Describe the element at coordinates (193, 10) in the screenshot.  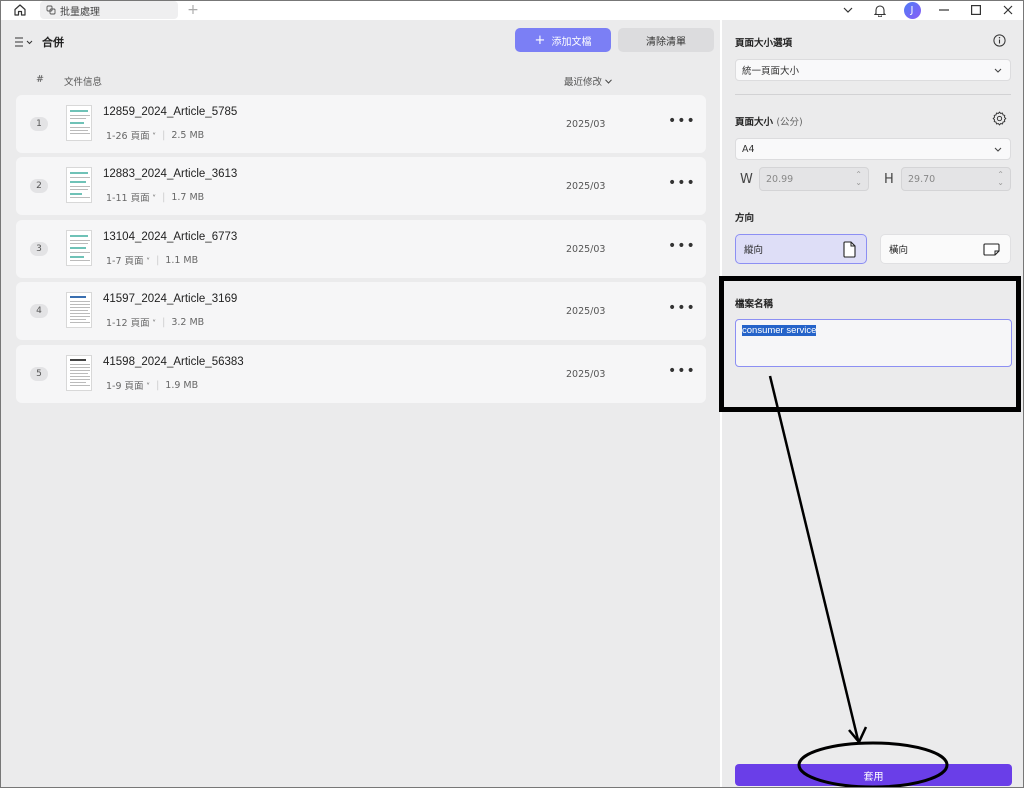
I see `new-tab-button: +` at that location.